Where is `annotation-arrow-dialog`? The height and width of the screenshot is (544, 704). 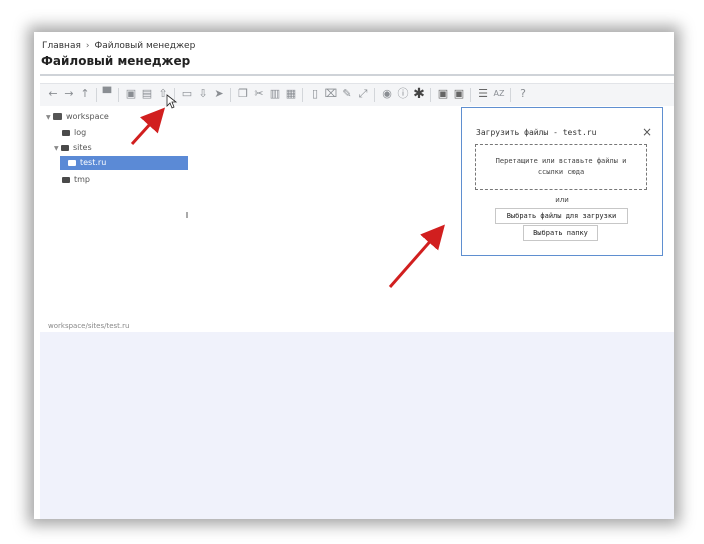 annotation-arrow-dialog is located at coordinates (416, 256).